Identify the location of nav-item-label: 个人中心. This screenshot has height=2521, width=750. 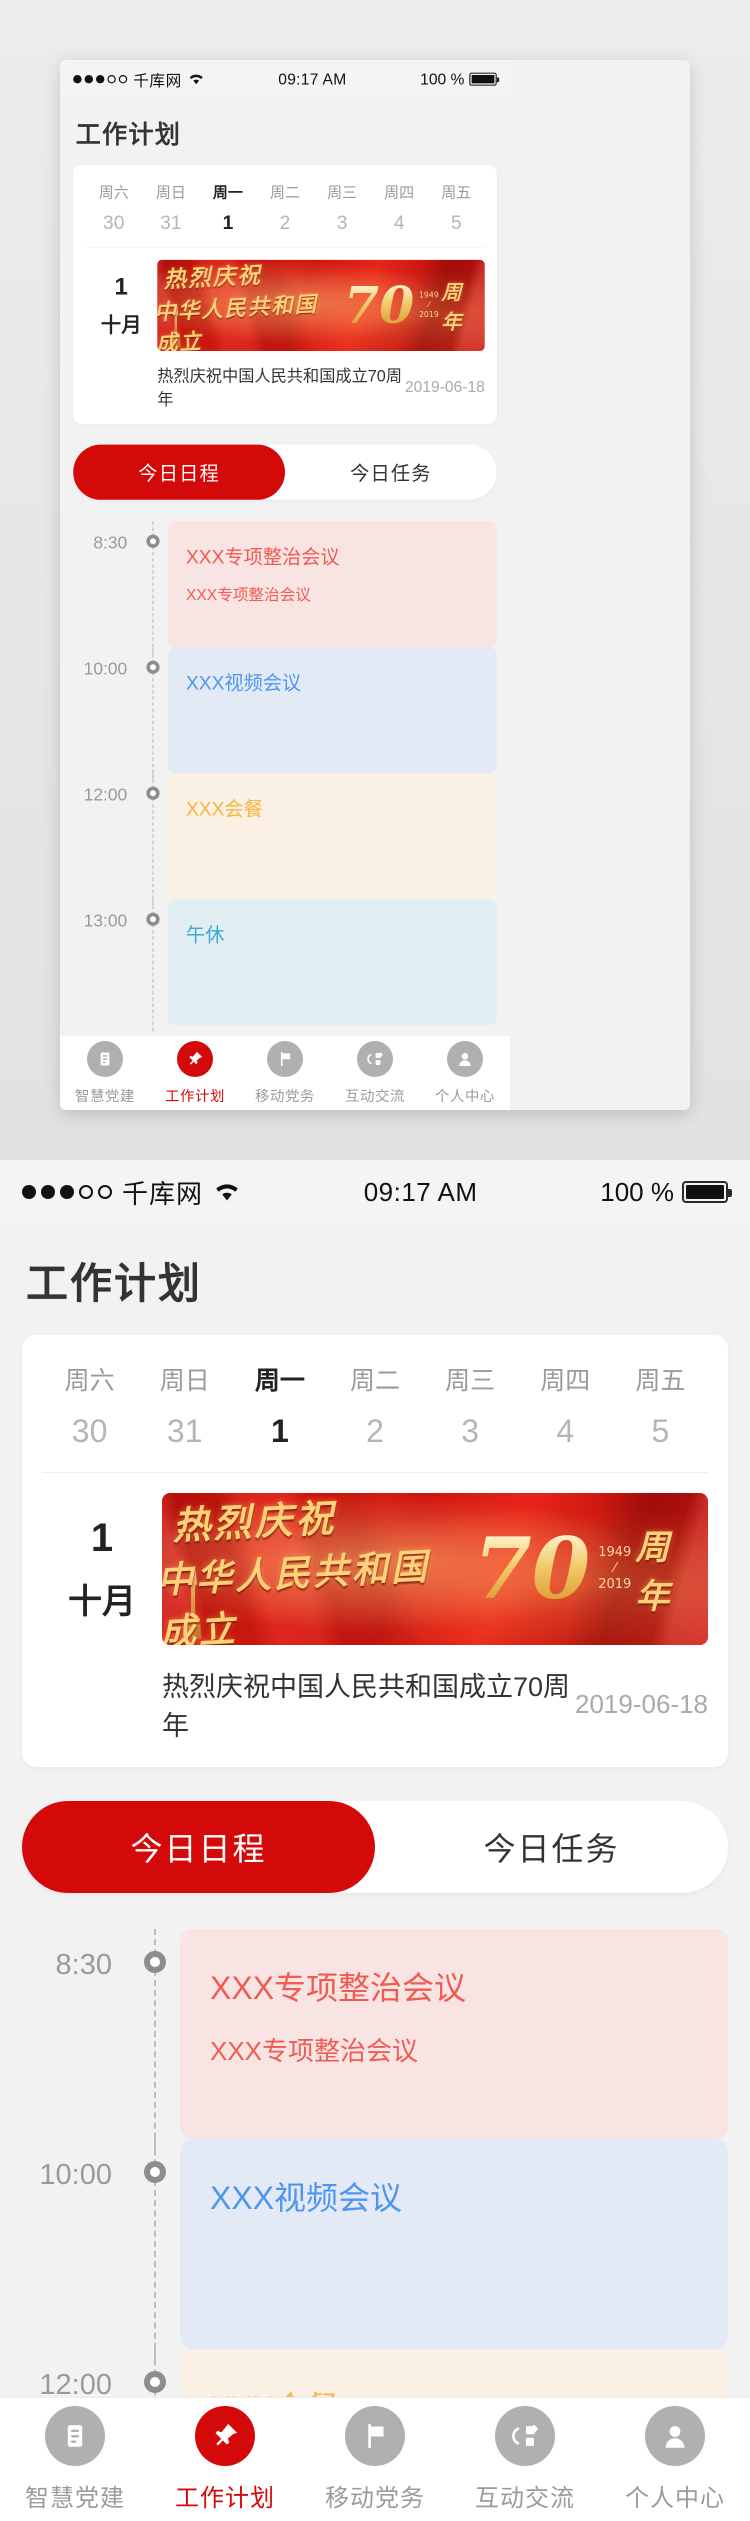
(465, 1096).